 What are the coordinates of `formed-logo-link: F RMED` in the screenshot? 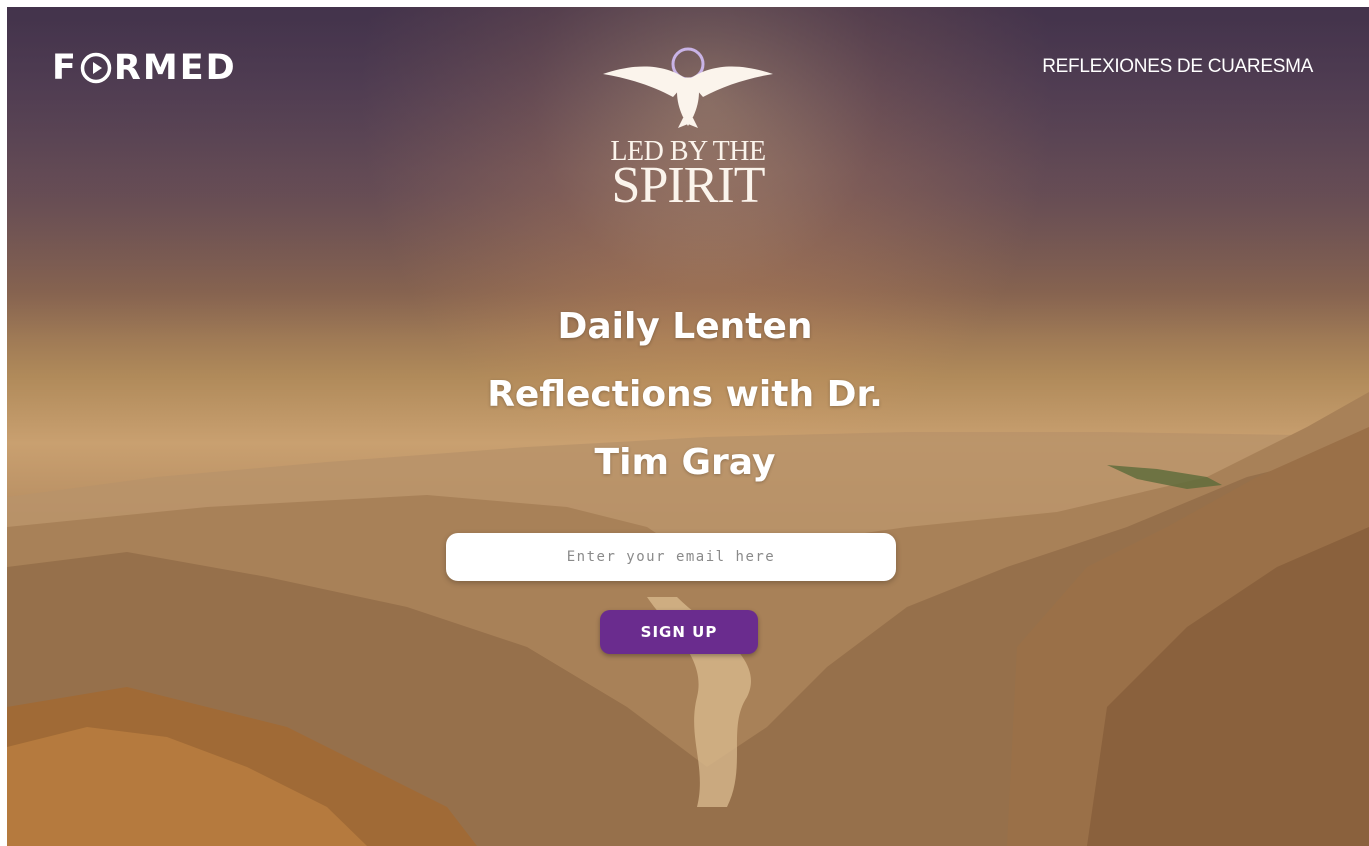 It's located at (144, 68).